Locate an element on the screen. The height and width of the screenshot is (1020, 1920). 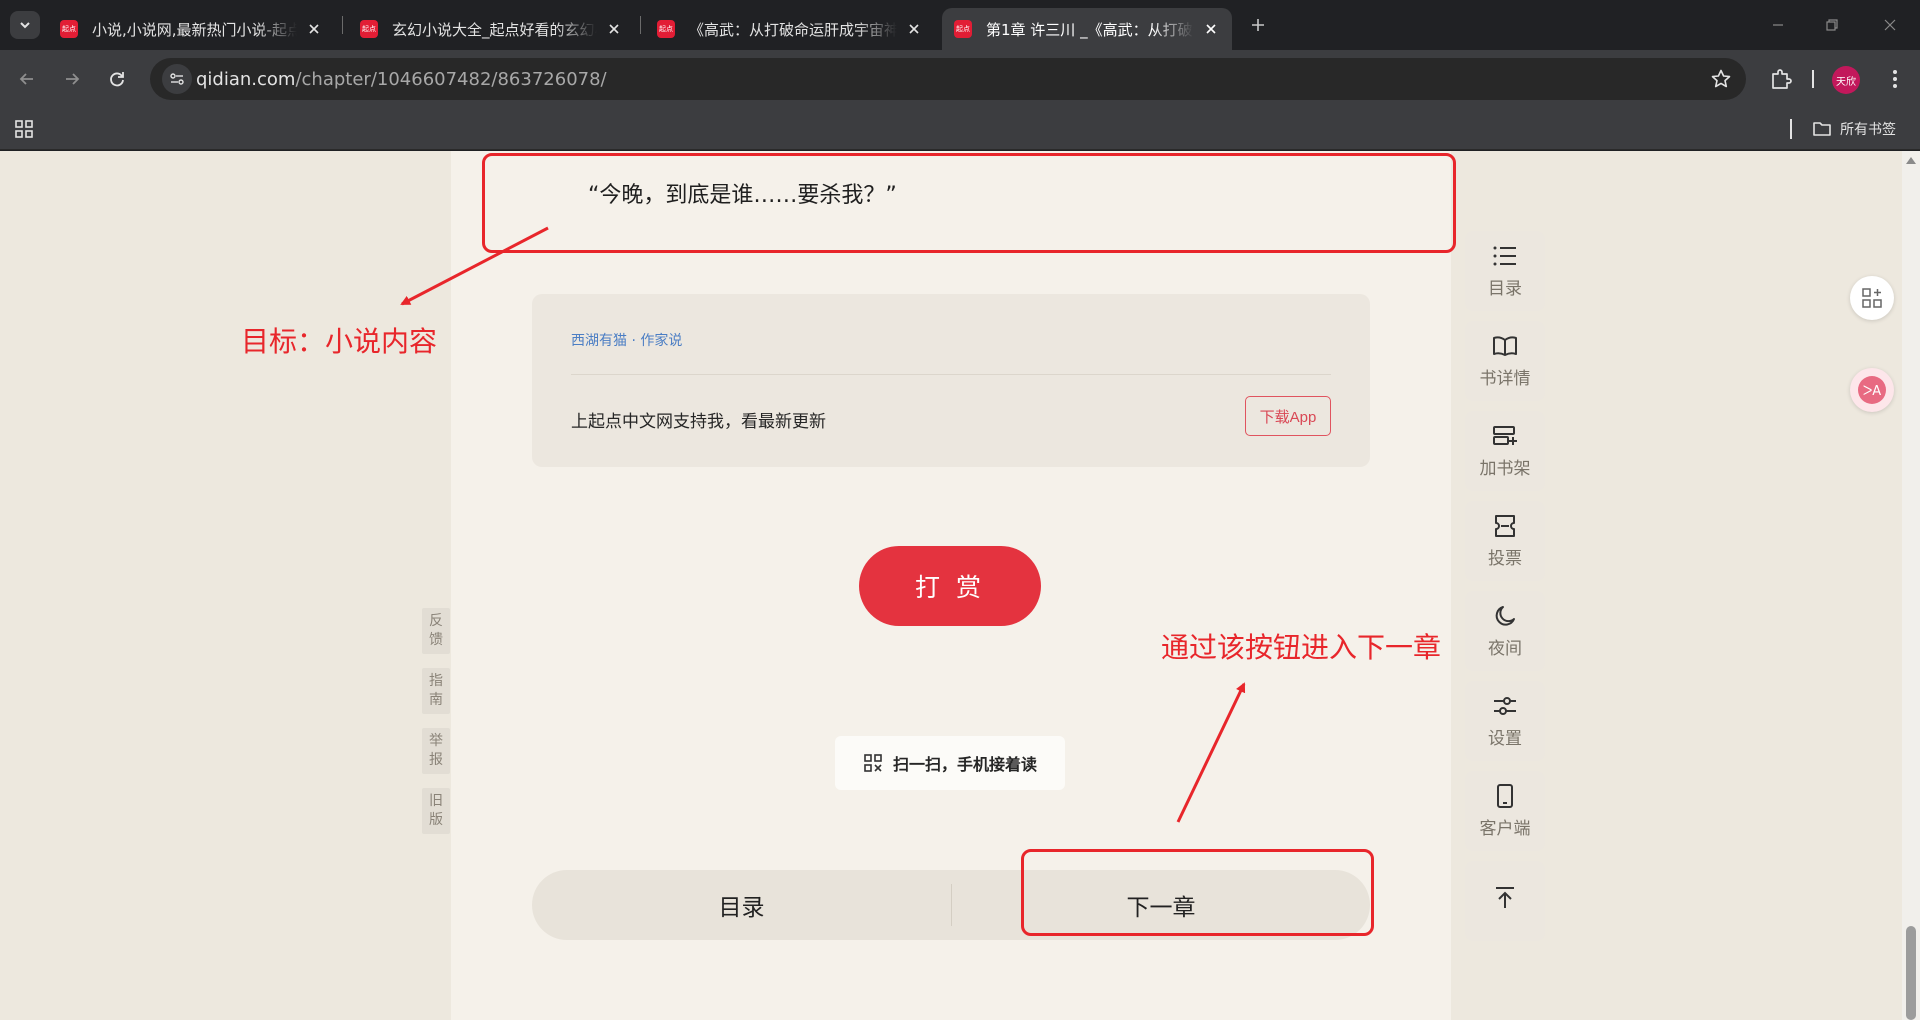
tab-1: 起点 小说,小说网,最新热门小说-起点中文网 is located at coordinates (191, 29).